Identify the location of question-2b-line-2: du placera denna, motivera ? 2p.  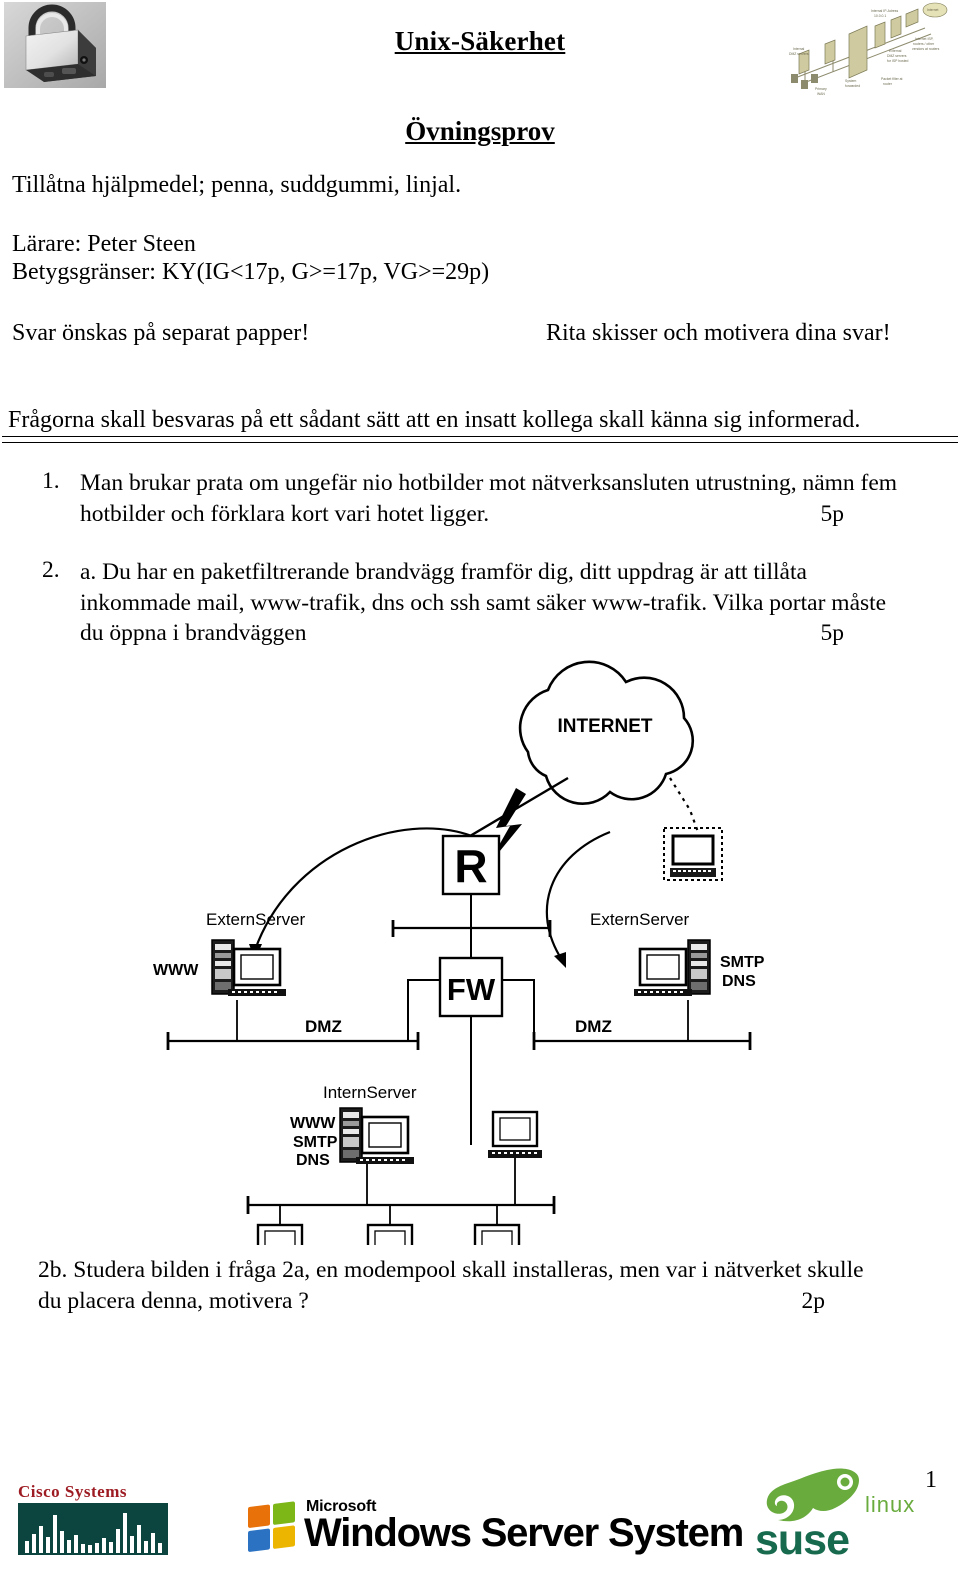
(490, 1301).